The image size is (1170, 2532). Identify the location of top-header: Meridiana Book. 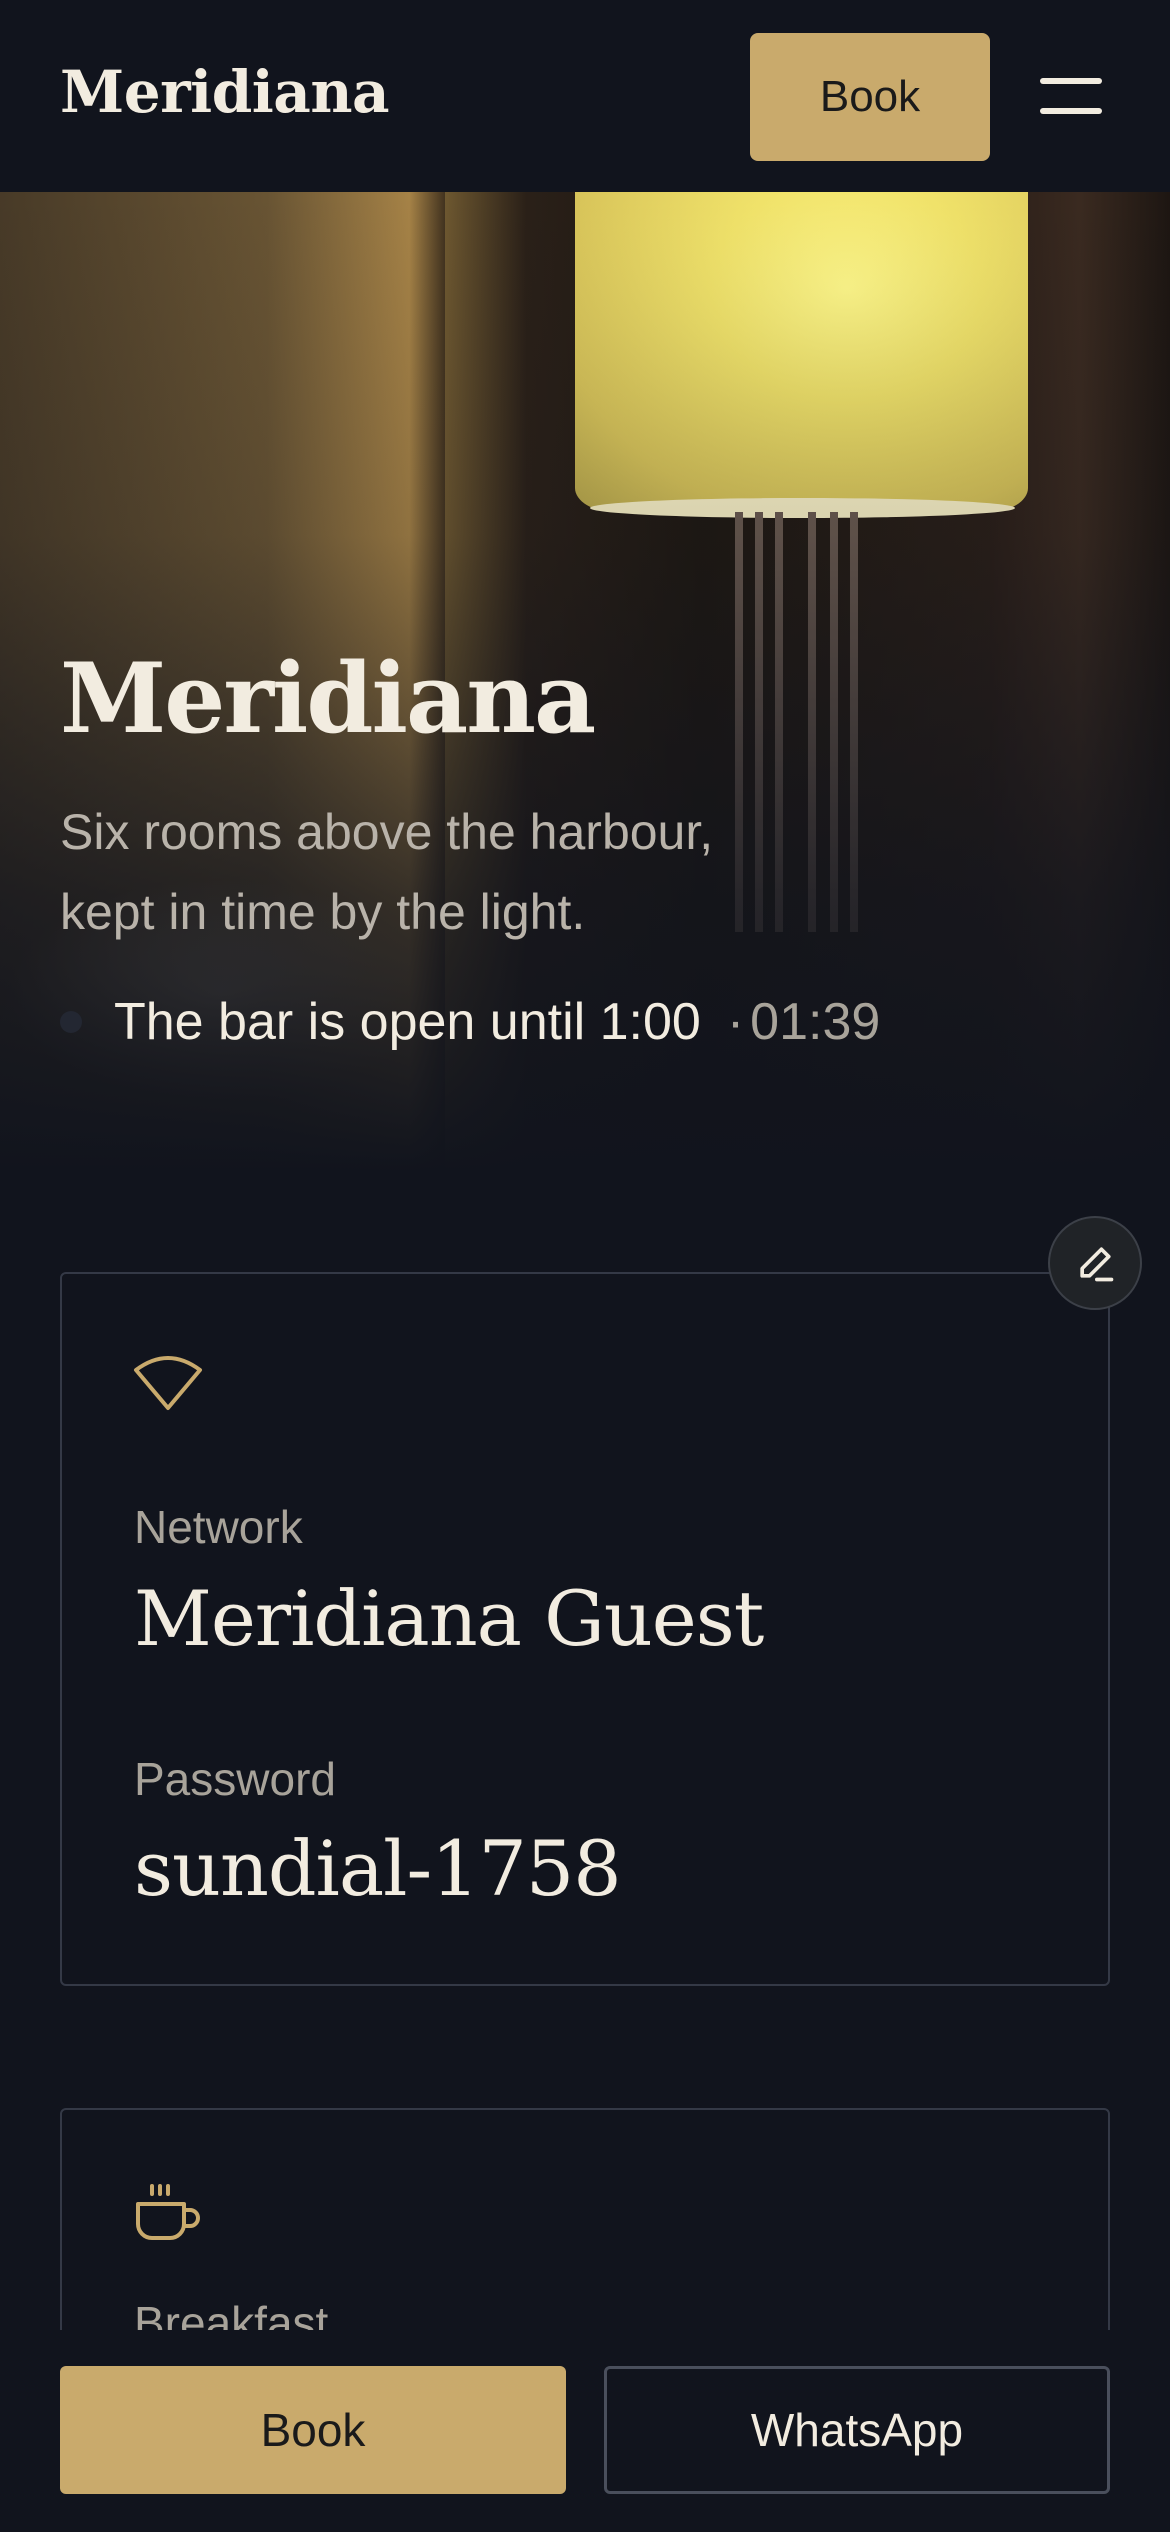
(585, 96).